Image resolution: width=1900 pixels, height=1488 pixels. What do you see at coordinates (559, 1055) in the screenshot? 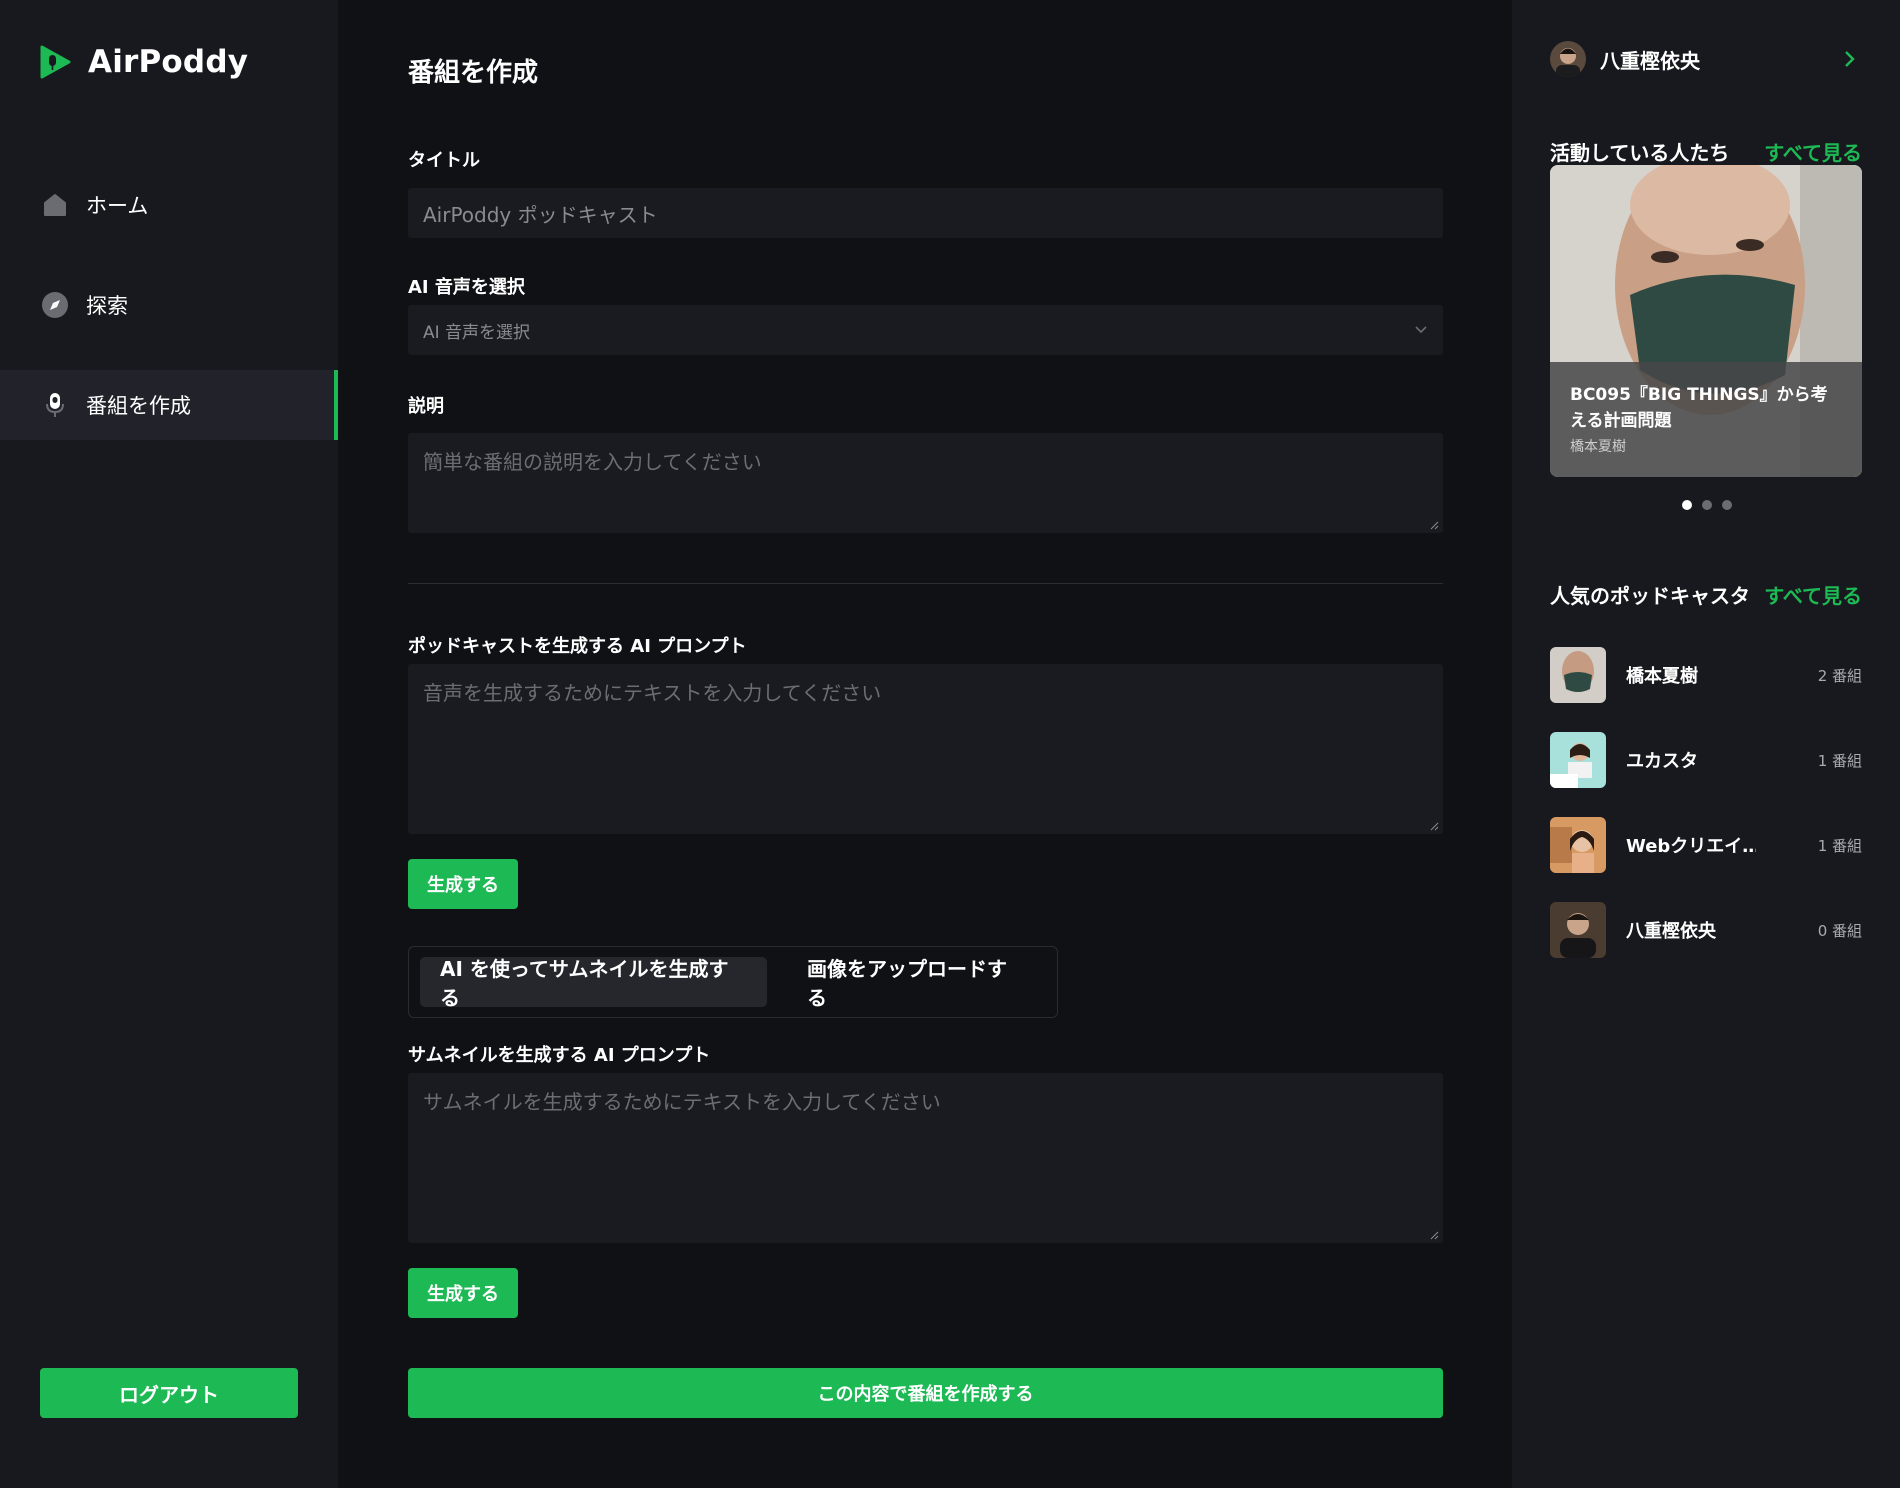
I see `thumbnail-prompt-label: サムネイルを生成する AI プロンプト` at bounding box center [559, 1055].